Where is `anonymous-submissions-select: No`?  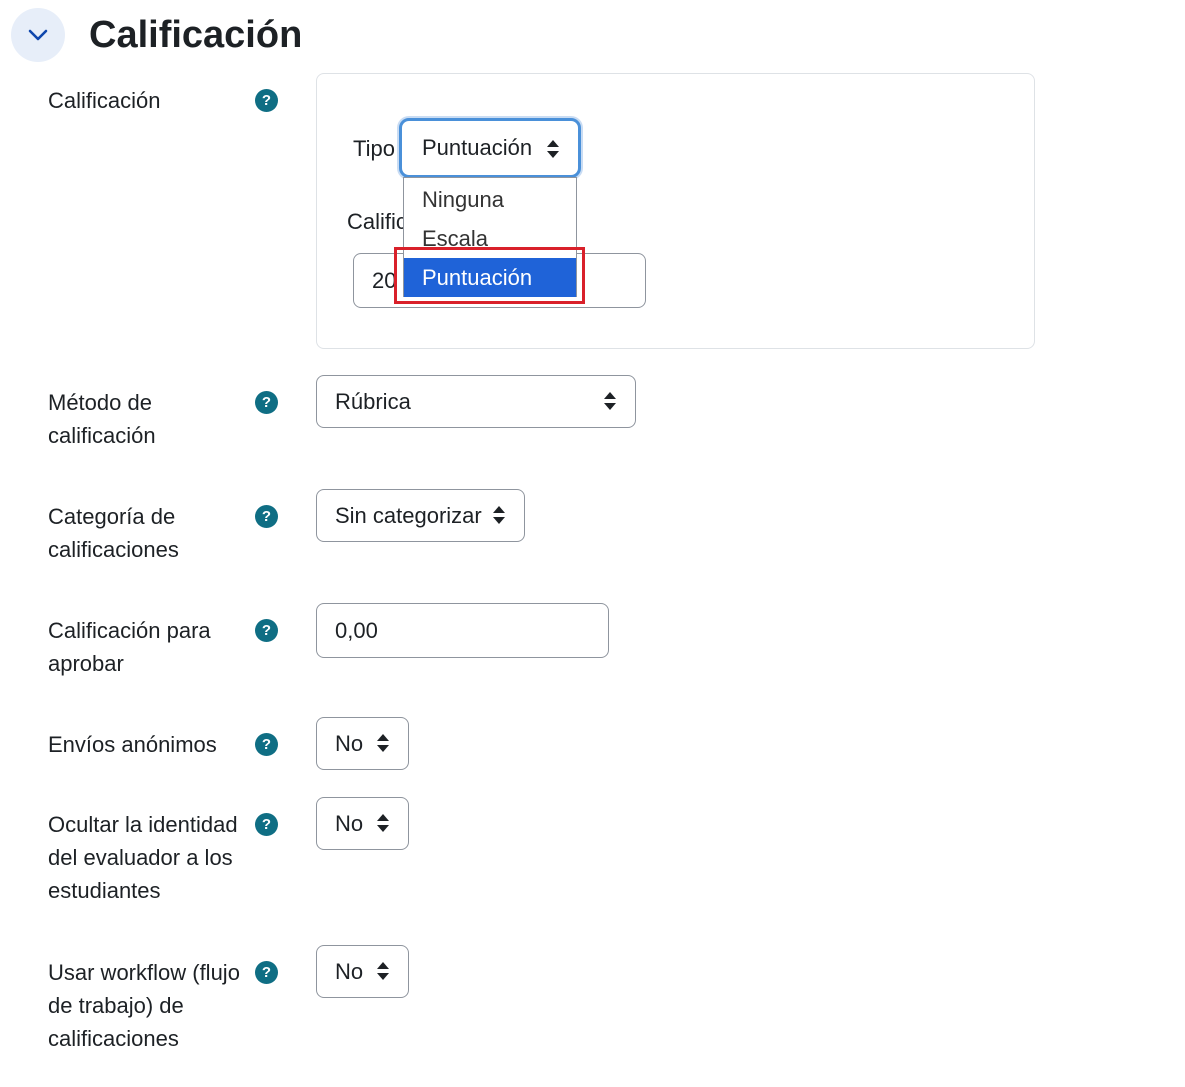 anonymous-submissions-select: No is located at coordinates (362, 743).